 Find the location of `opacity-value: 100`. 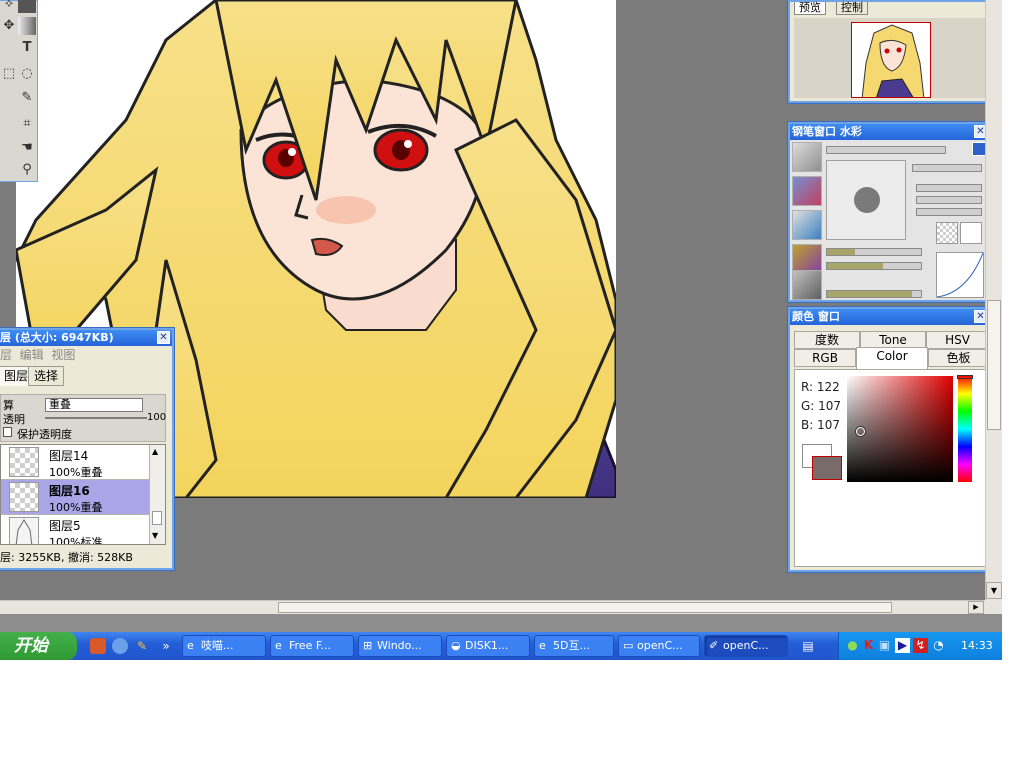

opacity-value: 100 is located at coordinates (157, 417).